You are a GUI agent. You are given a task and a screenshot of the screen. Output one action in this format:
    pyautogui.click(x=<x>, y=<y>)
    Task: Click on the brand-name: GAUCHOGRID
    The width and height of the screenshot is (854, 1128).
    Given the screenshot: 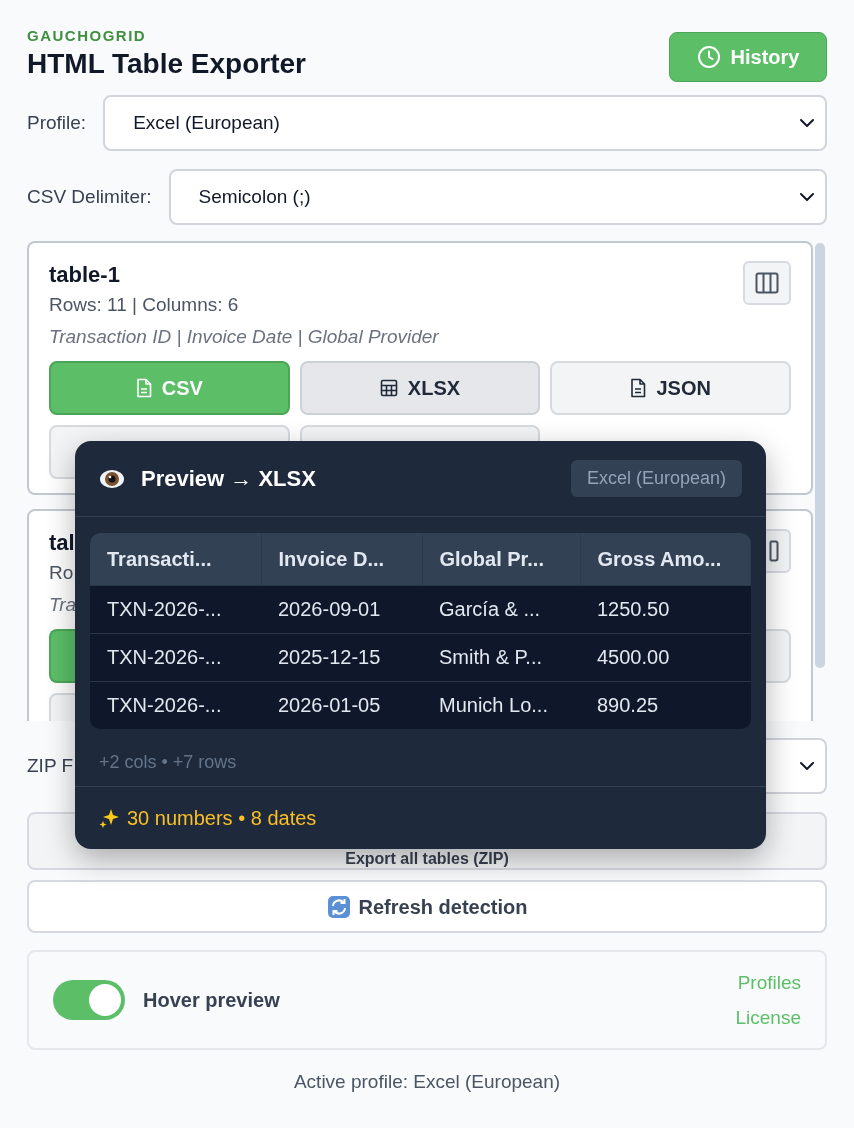 What is the action you would take?
    pyautogui.click(x=87, y=36)
    